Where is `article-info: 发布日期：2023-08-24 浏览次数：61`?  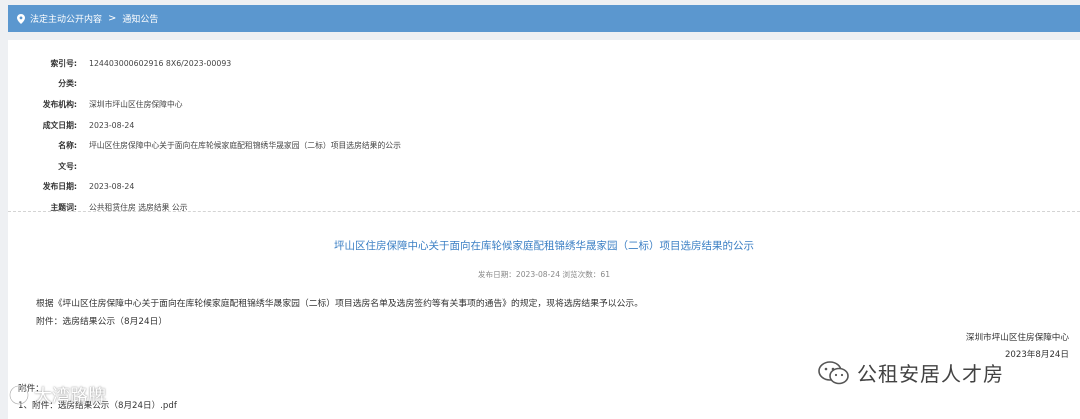
article-info: 发布日期：2023-08-24 浏览次数：61 is located at coordinates (544, 274).